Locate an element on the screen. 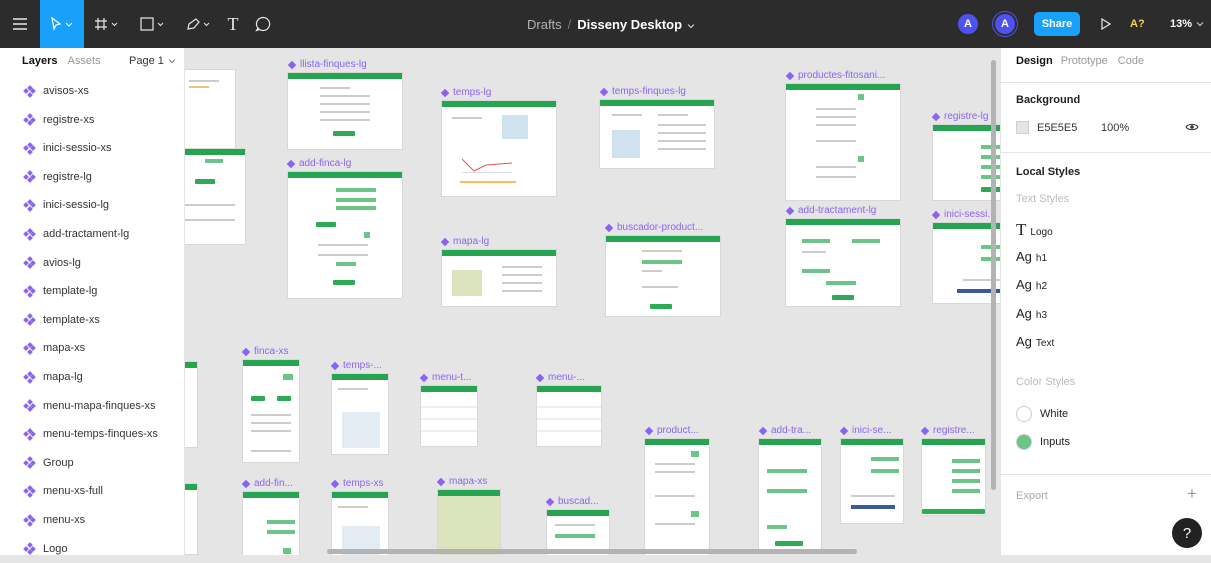 This screenshot has width=1211, height=563. frame-menu-temps is located at coordinates (449, 416).